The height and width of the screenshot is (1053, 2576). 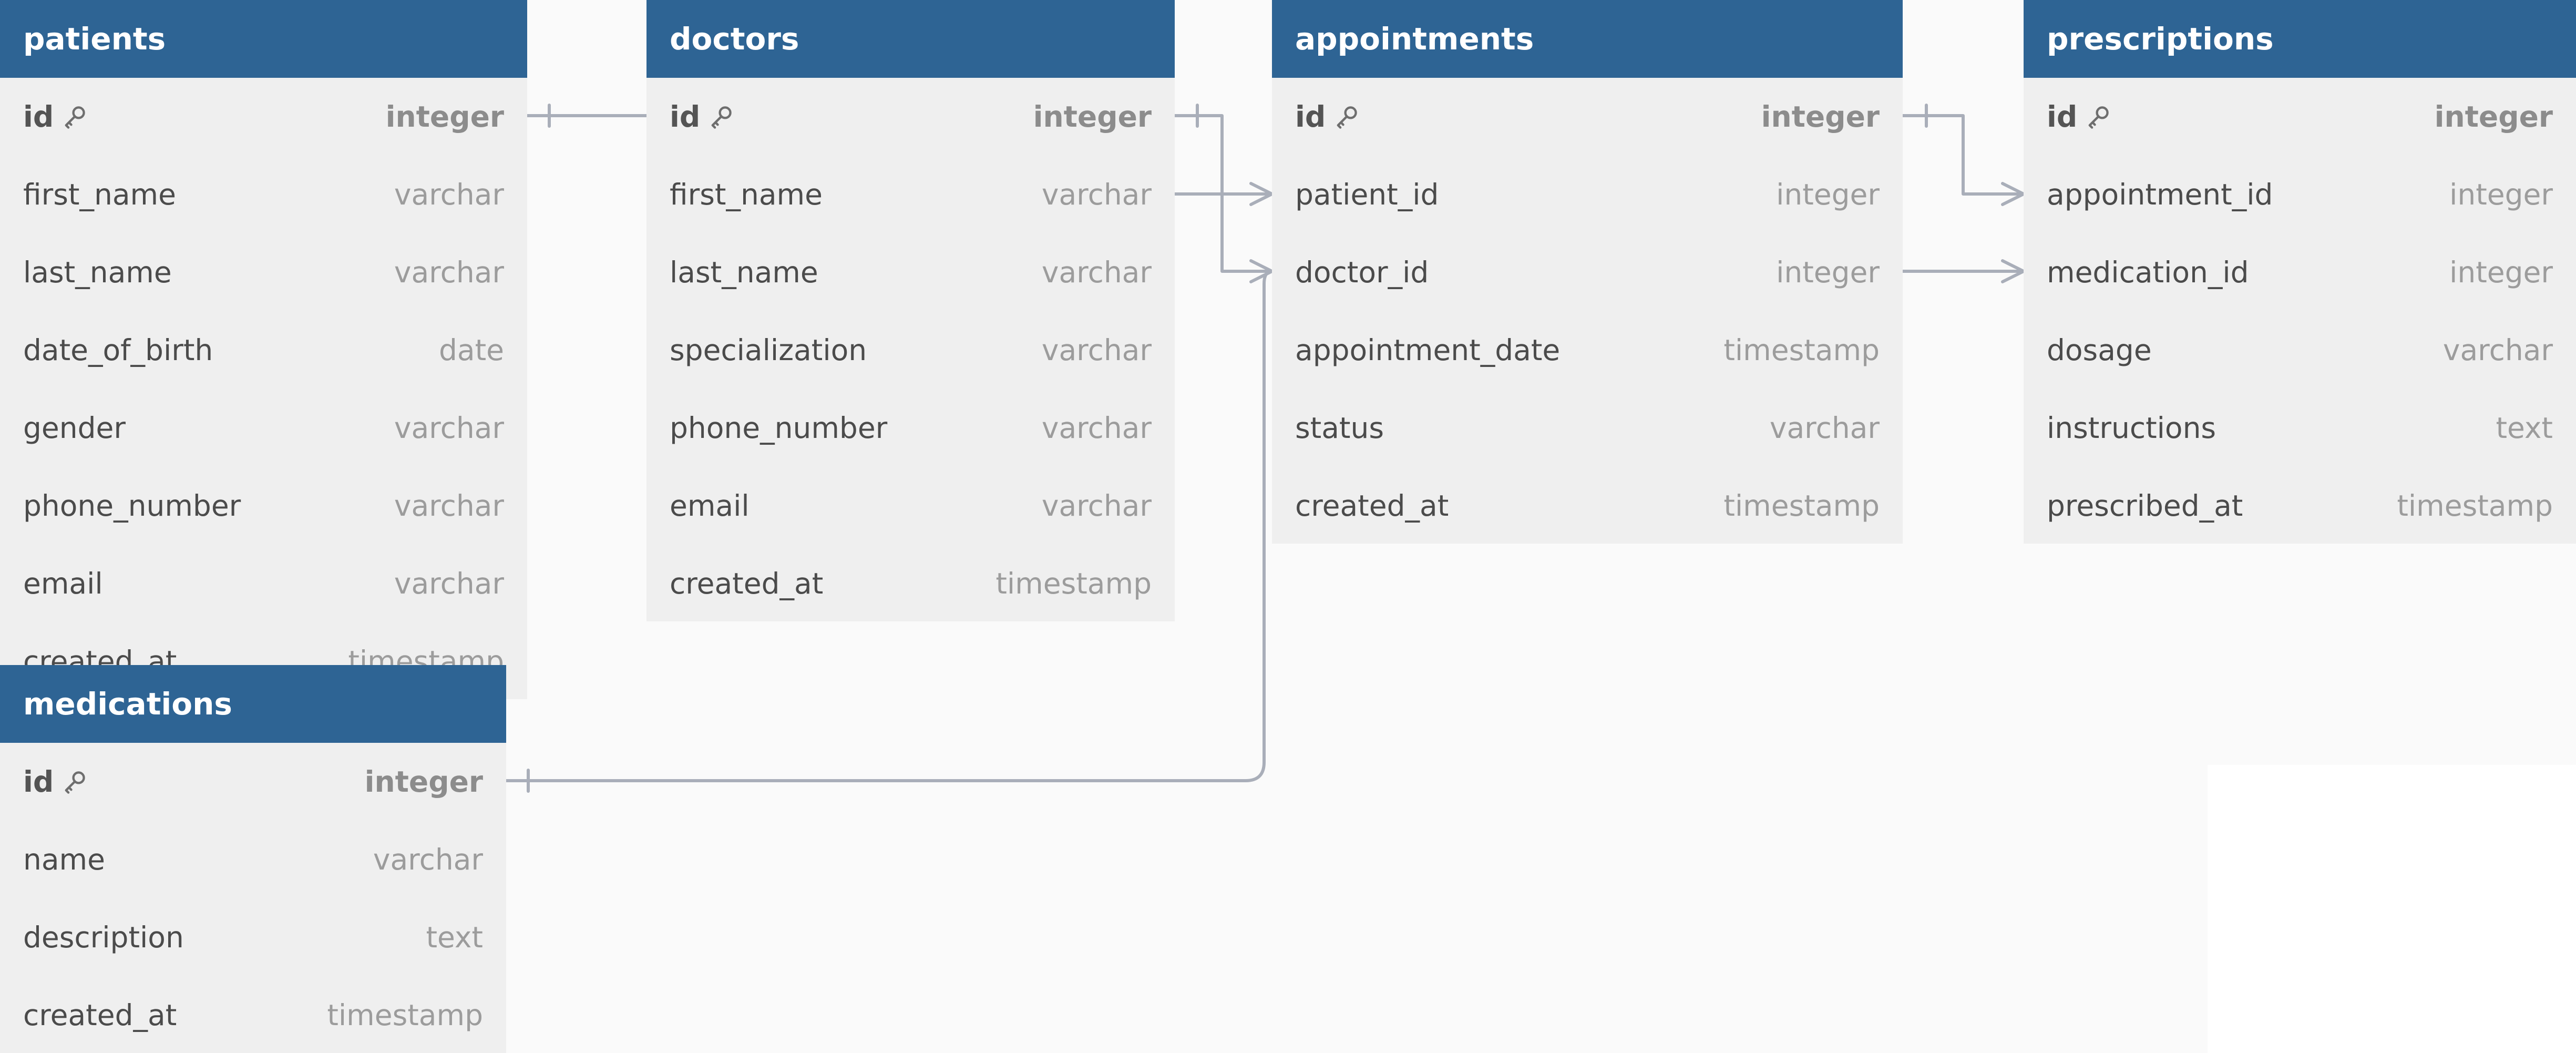 I want to click on column-row-medications-id: id integer, so click(x=253, y=782).